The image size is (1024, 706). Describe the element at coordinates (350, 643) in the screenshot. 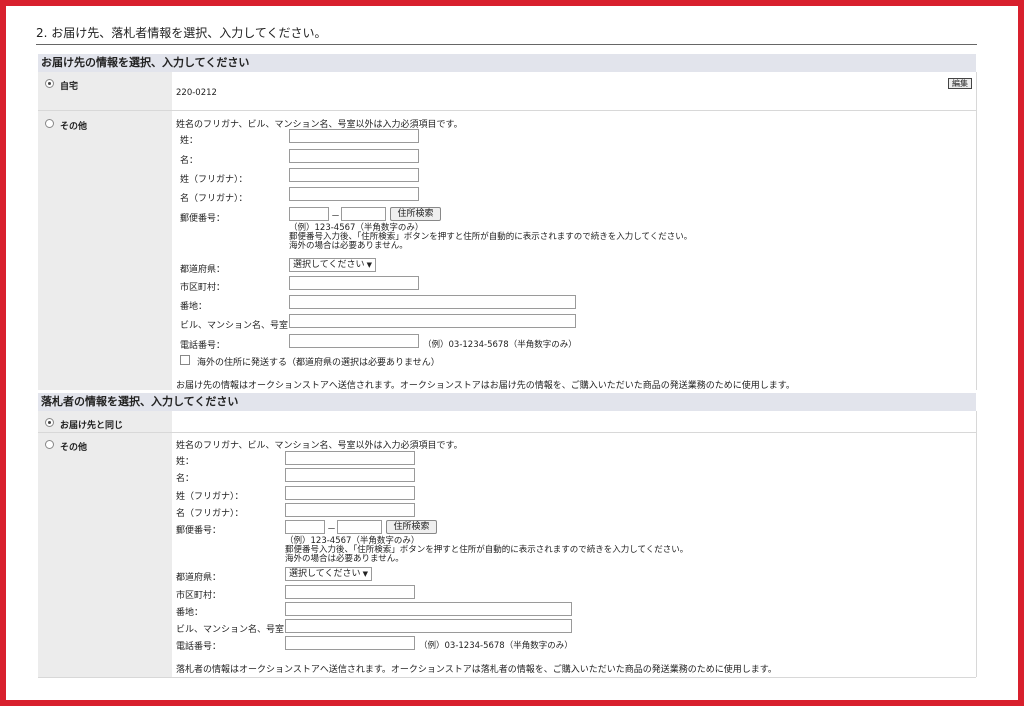

I see `bidder-phone-input` at that location.